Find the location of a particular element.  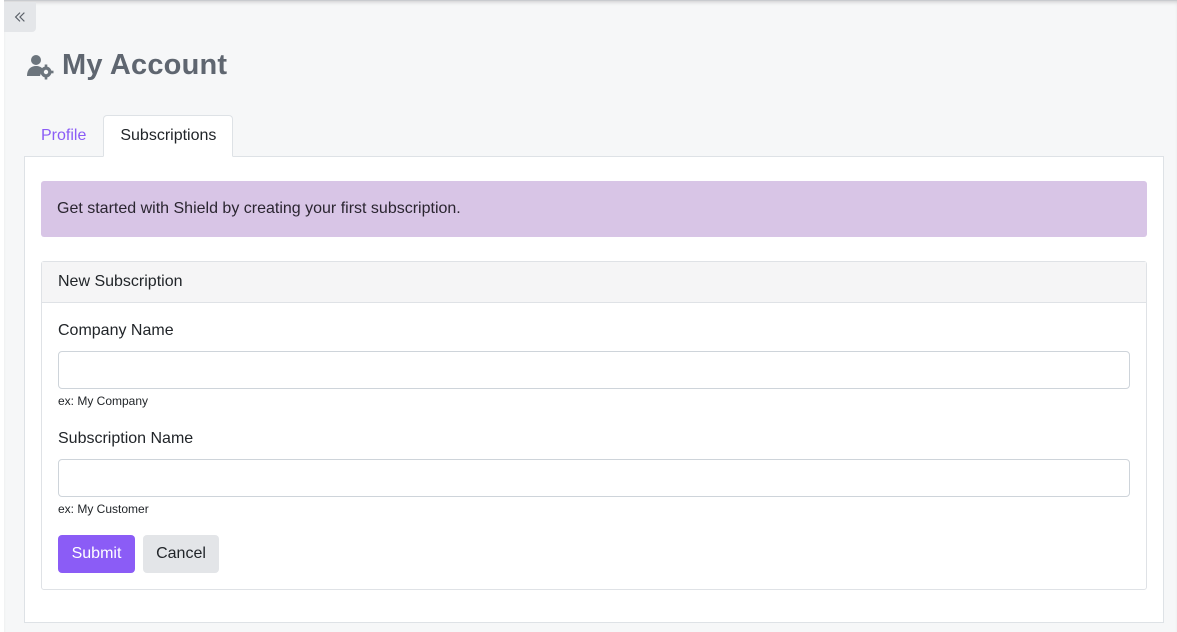

company-name-input is located at coordinates (594, 370).